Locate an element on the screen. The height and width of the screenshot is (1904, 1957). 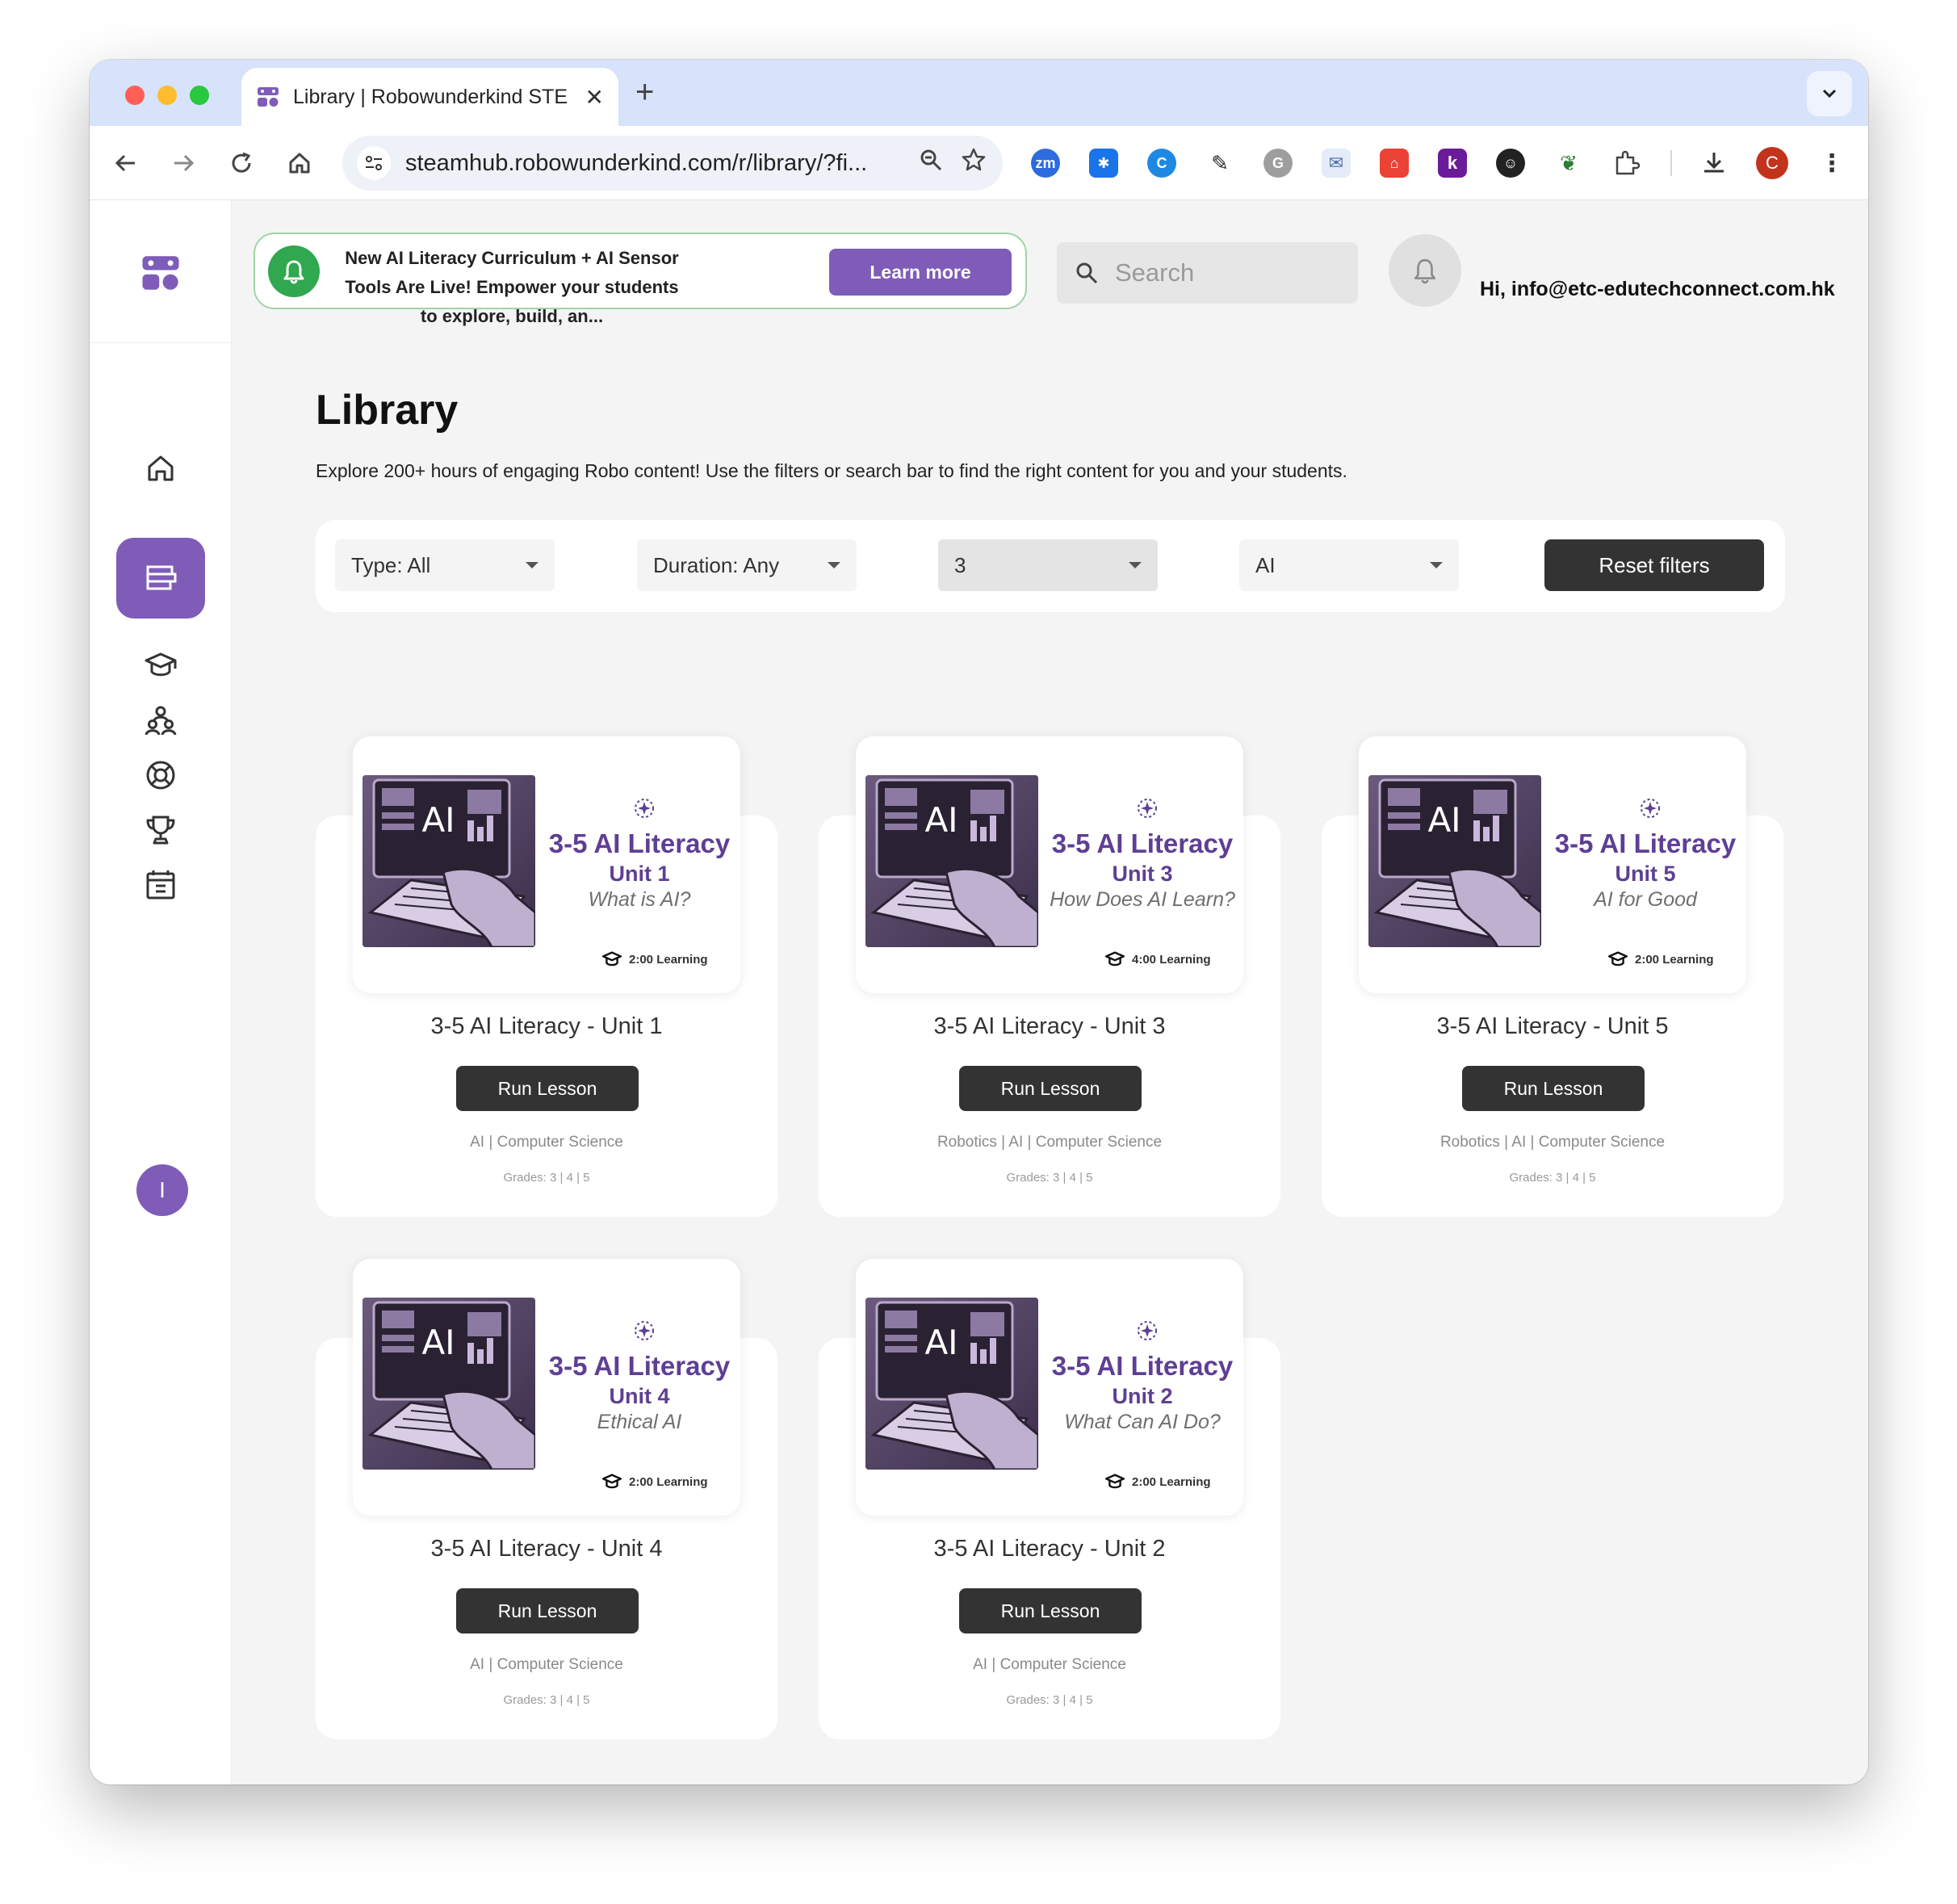
toolbar-divider is located at coordinates (1671, 163).